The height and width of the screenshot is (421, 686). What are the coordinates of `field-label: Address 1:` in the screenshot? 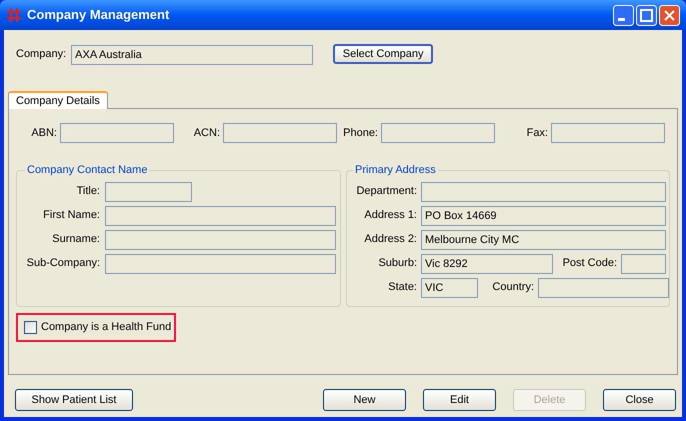 It's located at (390, 216).